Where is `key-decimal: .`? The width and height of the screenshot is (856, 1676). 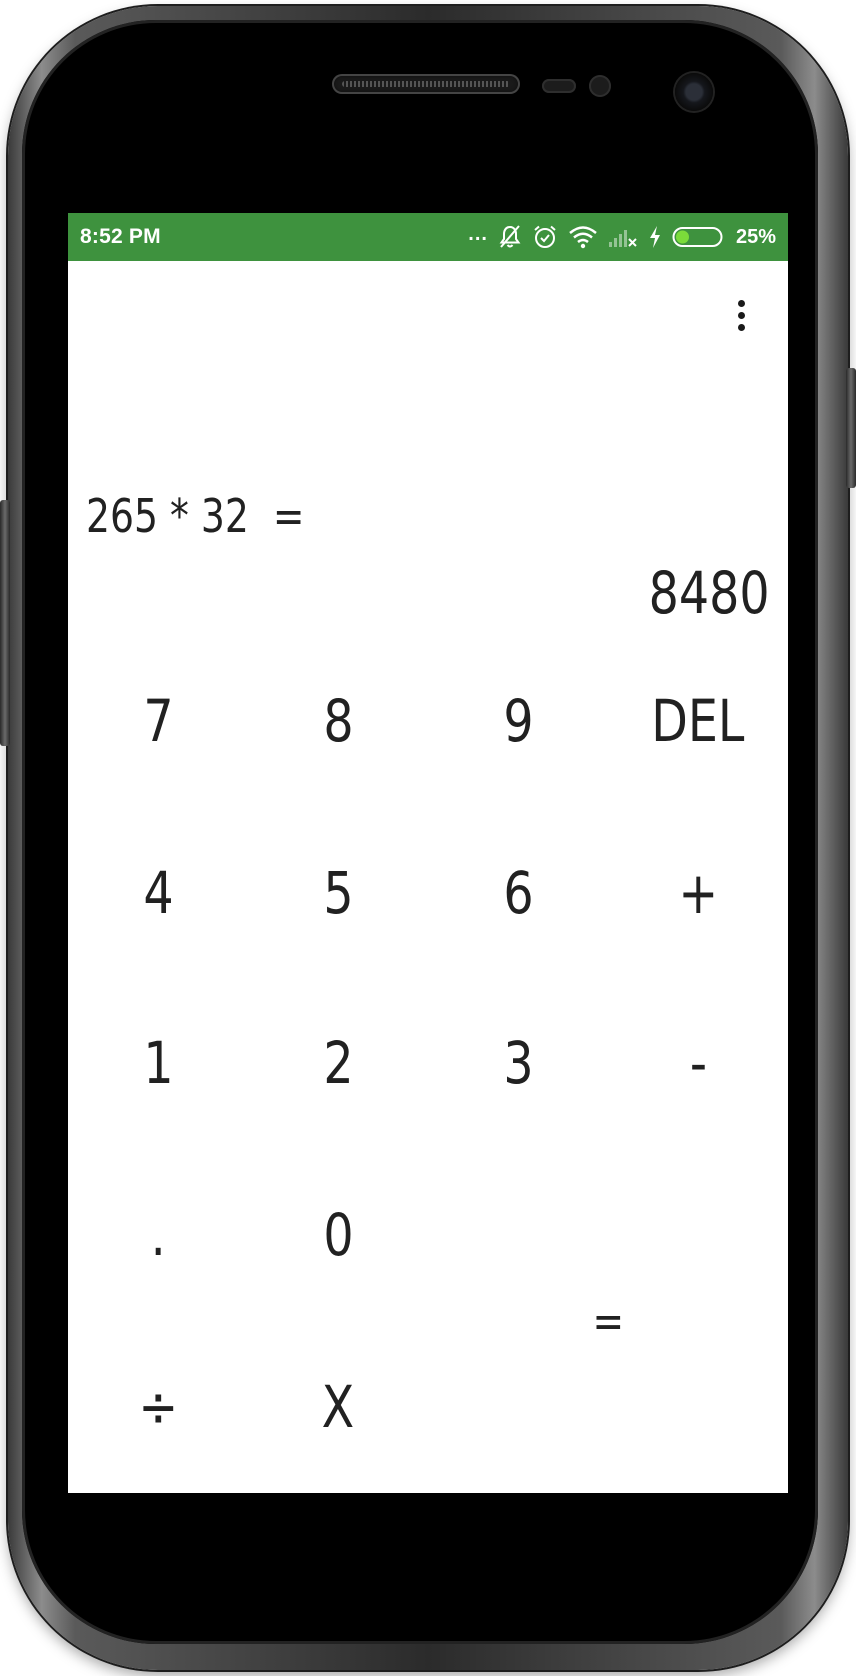 key-decimal: . is located at coordinates (158, 1235).